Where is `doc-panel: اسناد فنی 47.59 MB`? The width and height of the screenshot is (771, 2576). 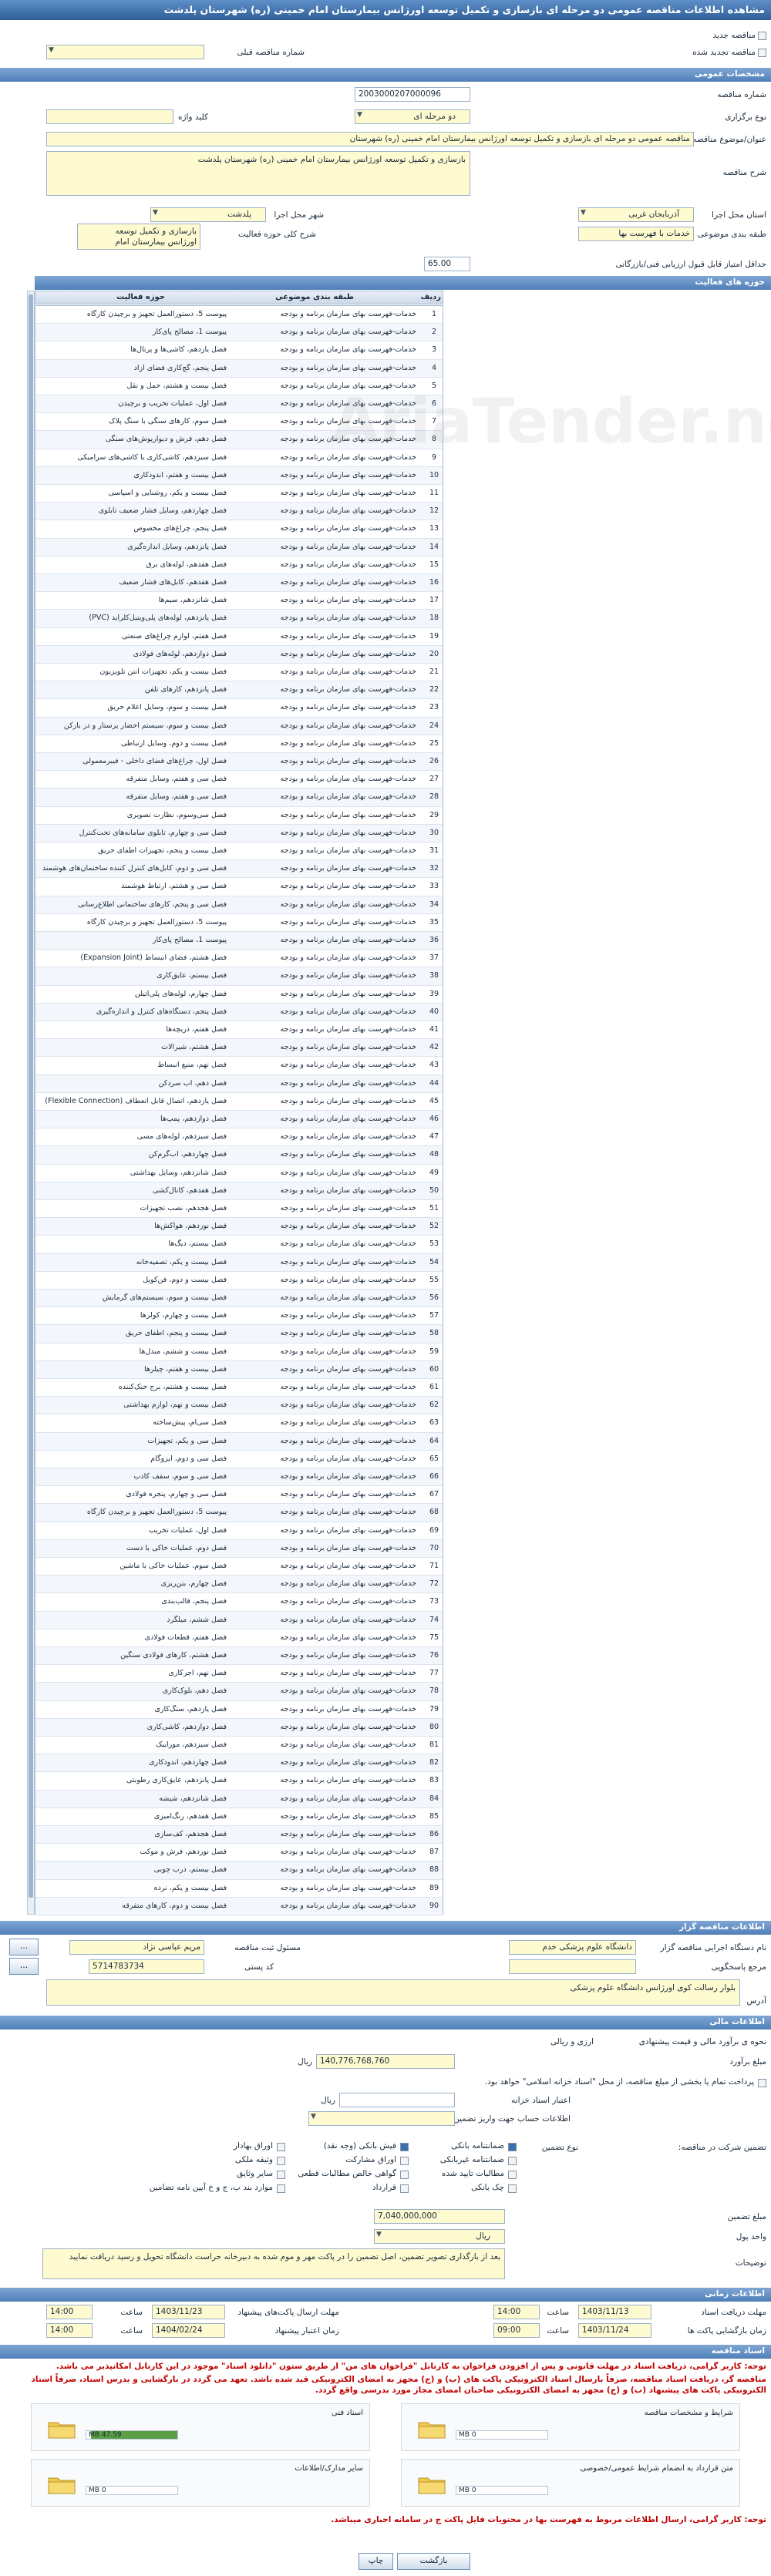 doc-panel: اسناد فنی 47.59 MB is located at coordinates (201, 2427).